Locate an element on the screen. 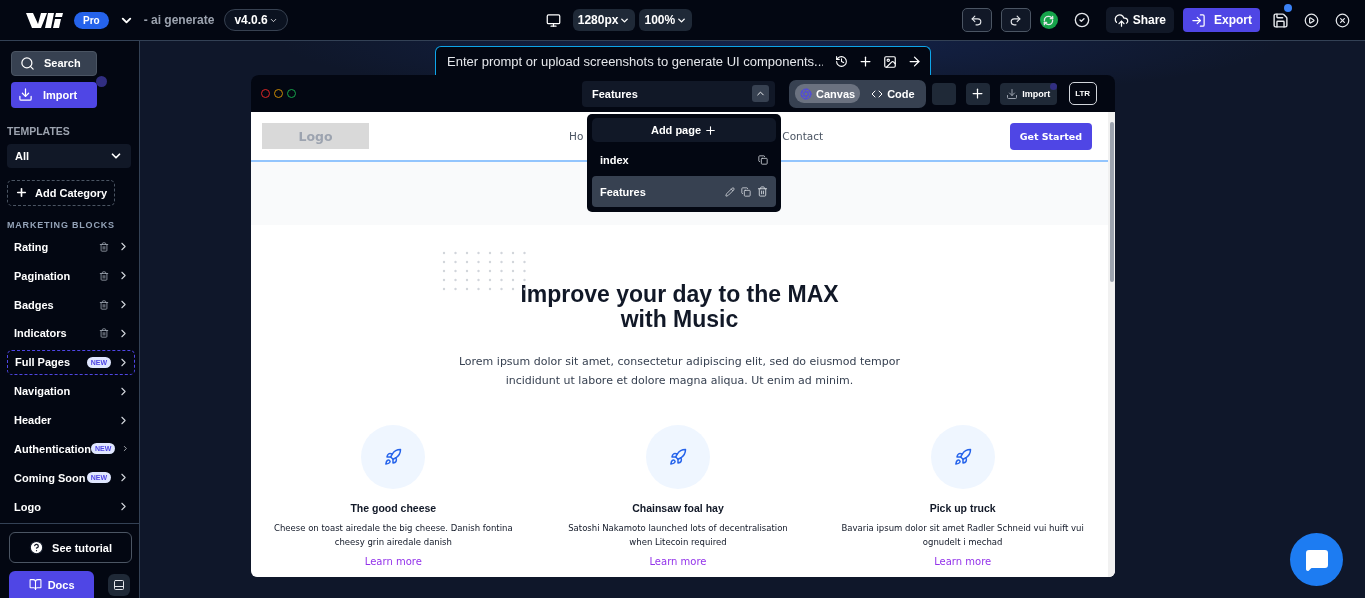 The image size is (1365, 598). hero-description: Lorem ipsum dolor sit amet, consectetur adipiscing elit, sed do eiusmod tempor incididunt ut labore et dolore magna aliqua. Ut enim ad minim. is located at coordinates (679, 371).